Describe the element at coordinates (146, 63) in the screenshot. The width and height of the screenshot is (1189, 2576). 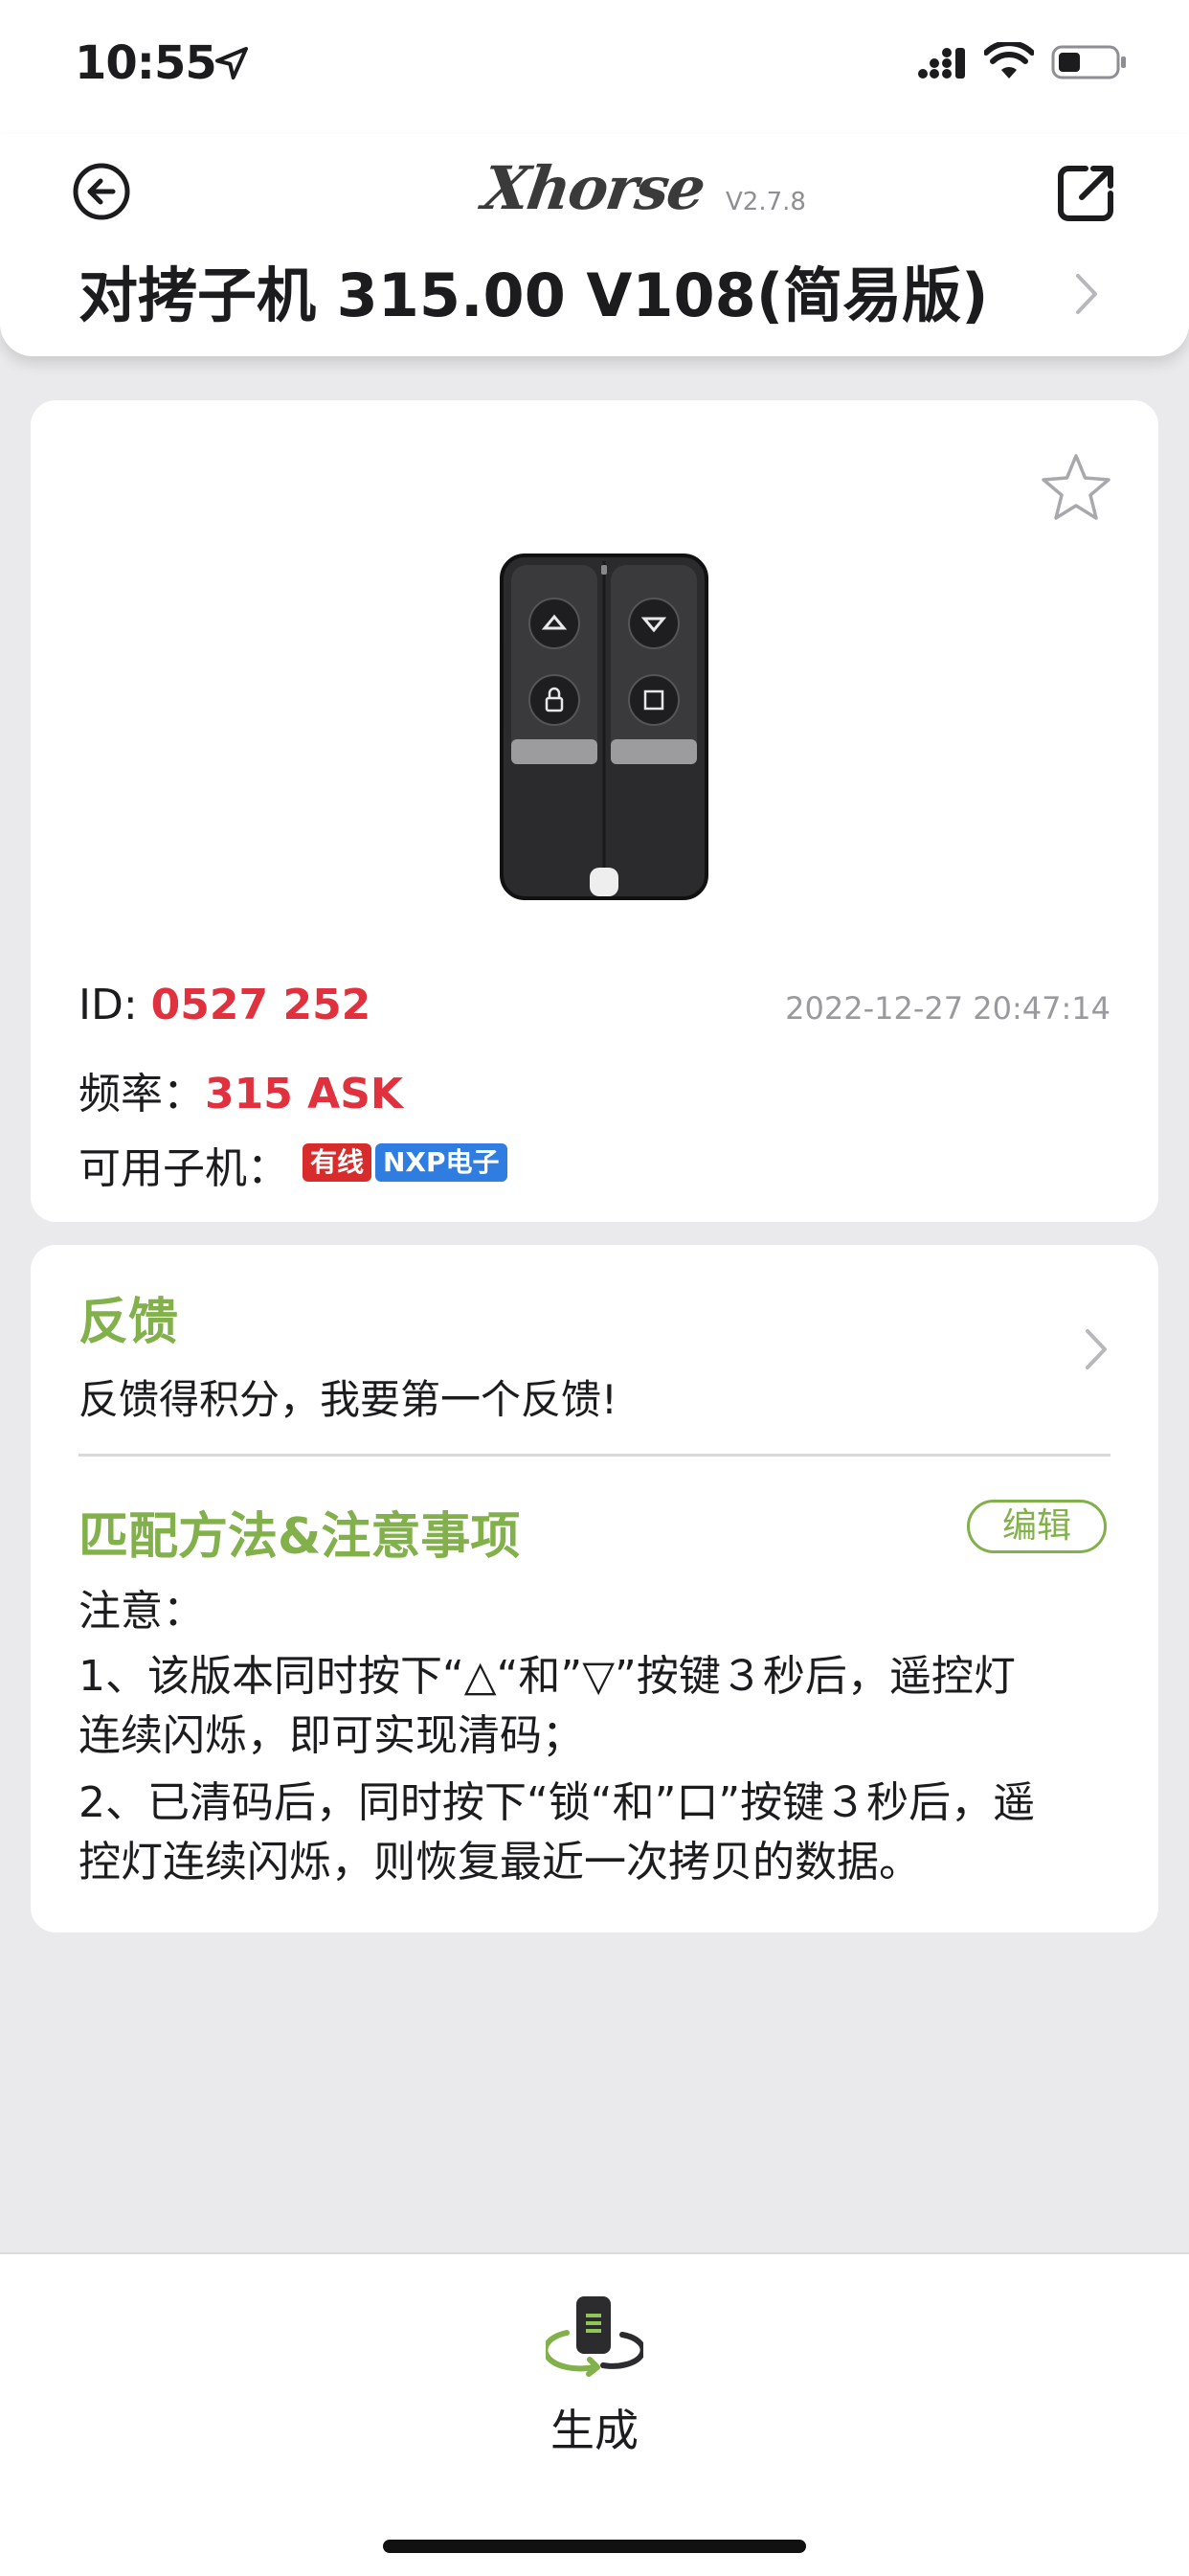
I see `status-time: 10:55` at that location.